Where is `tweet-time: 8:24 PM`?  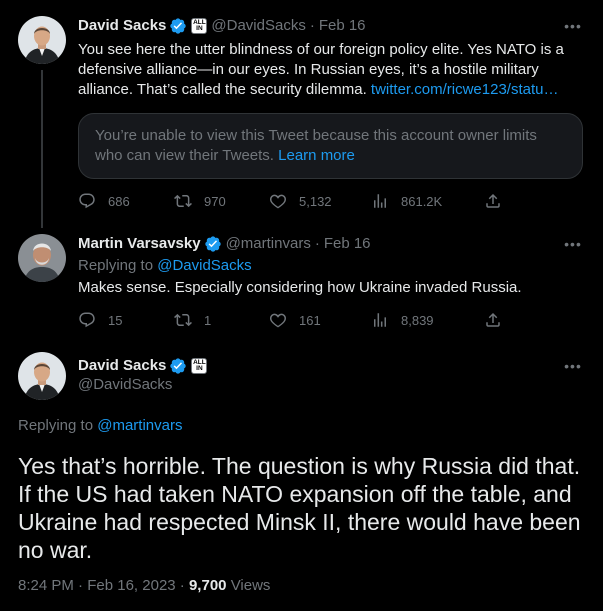 tweet-time: 8:24 PM is located at coordinates (46, 585).